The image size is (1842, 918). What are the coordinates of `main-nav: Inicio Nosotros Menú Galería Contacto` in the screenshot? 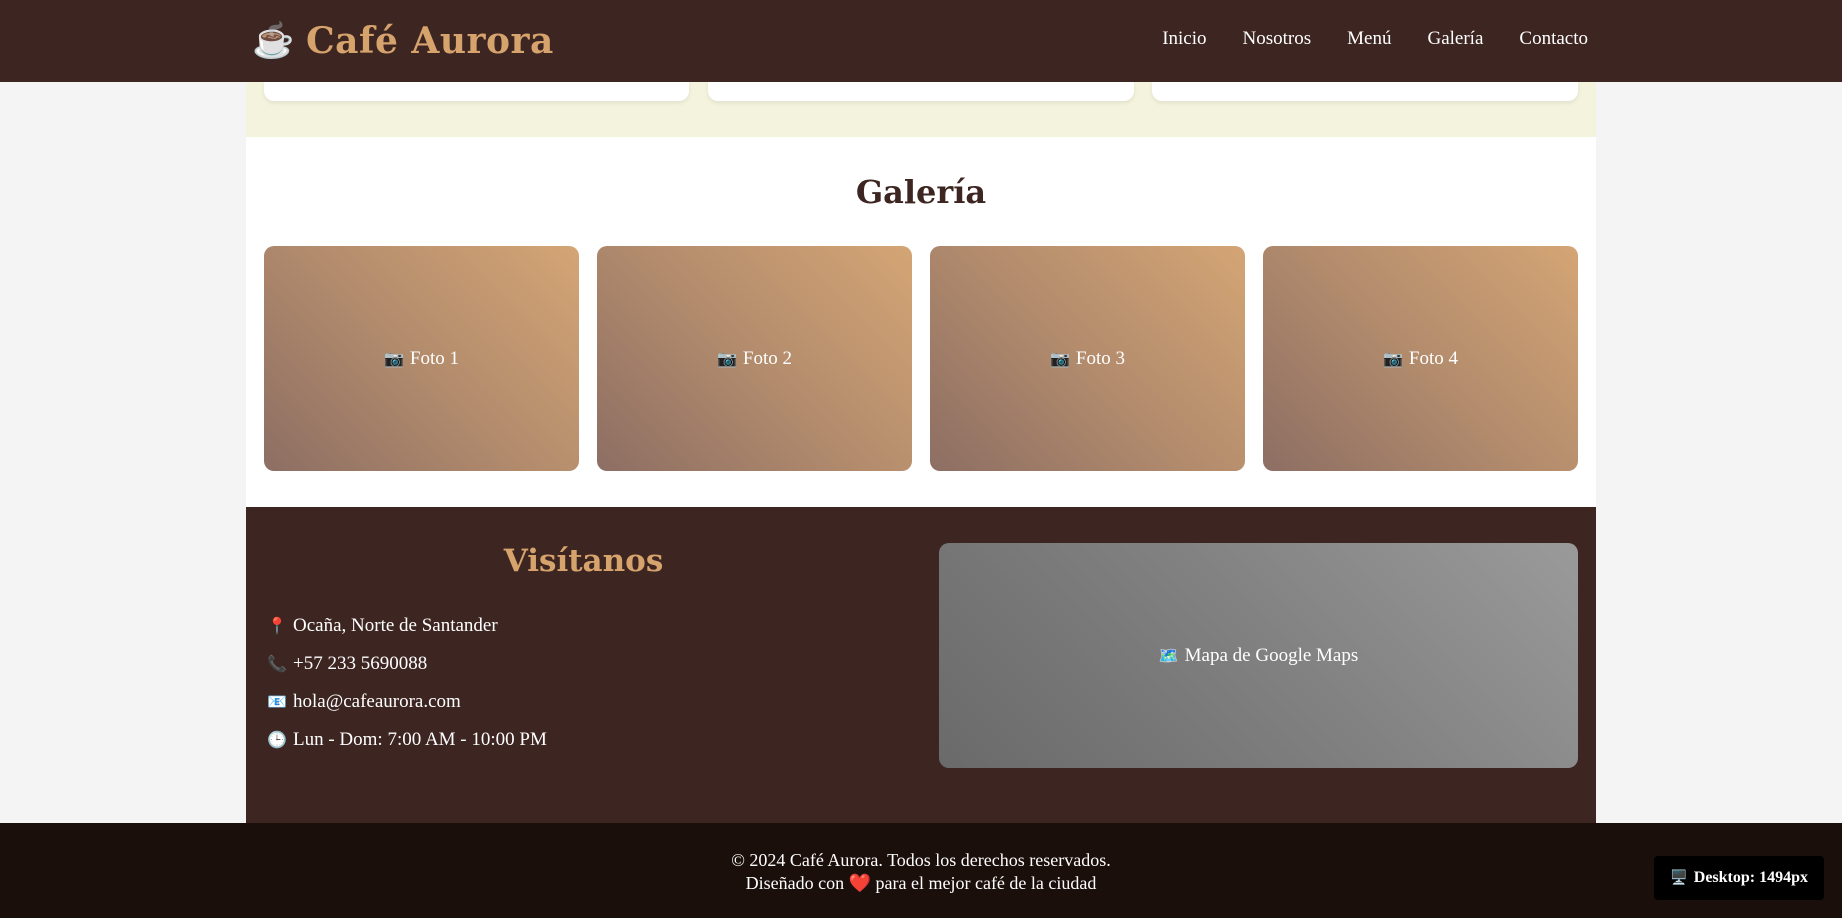 It's located at (1357, 39).